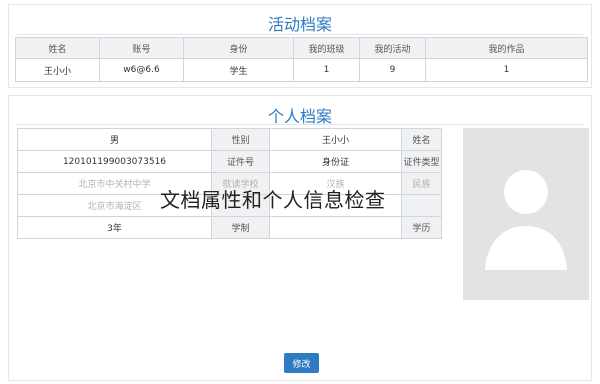 This screenshot has width=600, height=384. I want to click on column-header-my-class: 我的班级, so click(326, 48).